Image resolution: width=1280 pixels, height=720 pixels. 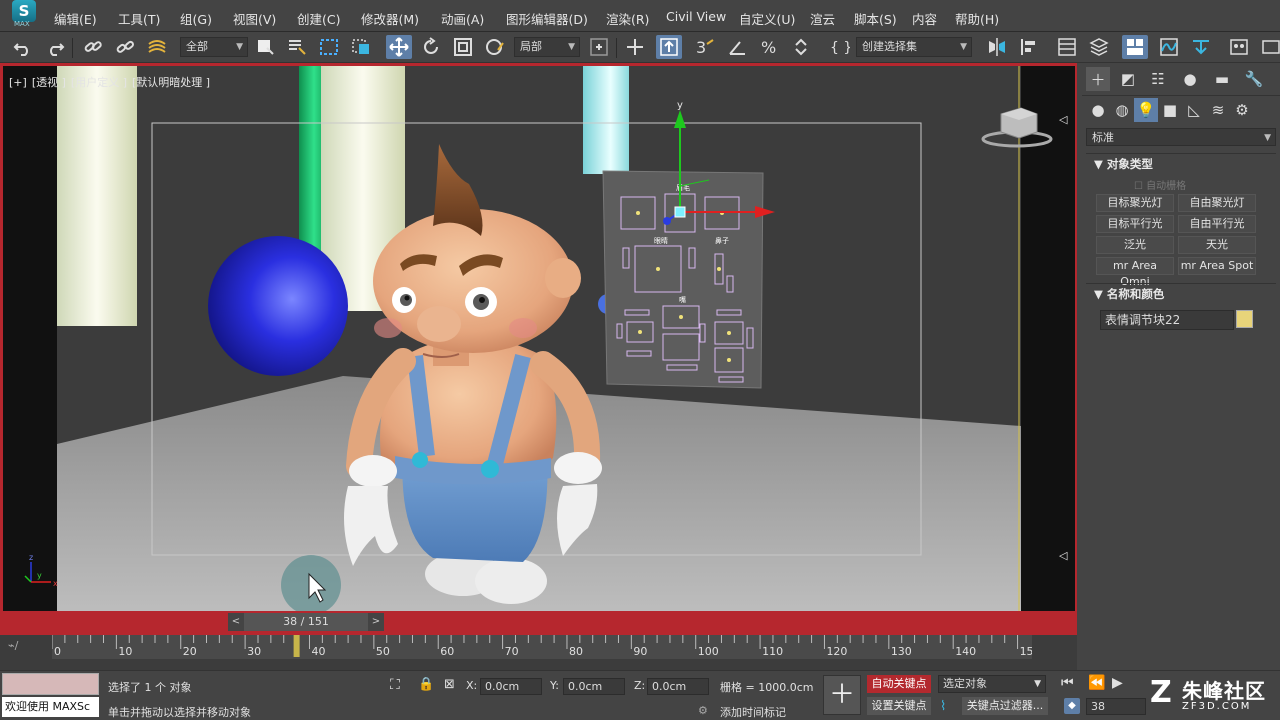 I want to click on scene-explorer-icon, so click(x=1067, y=47).